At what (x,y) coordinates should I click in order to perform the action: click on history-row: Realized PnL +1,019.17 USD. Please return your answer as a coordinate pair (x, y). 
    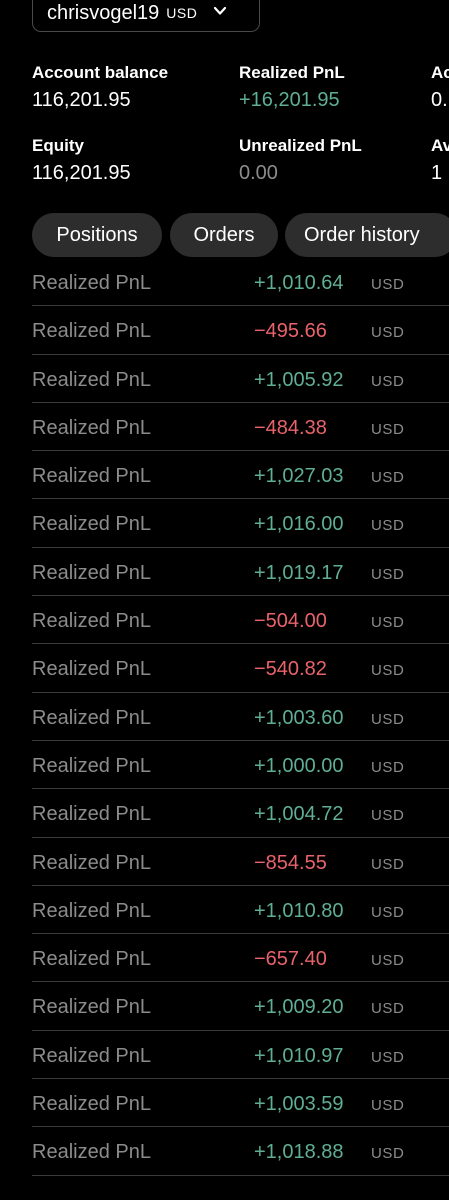
    Looking at the image, I should click on (240, 572).